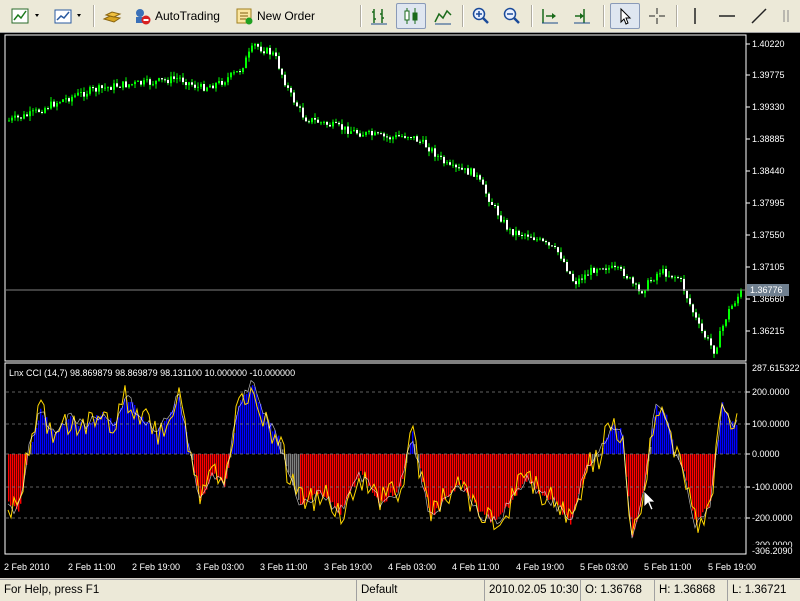 This screenshot has width=800, height=601. I want to click on time-label: 5 Feb 19:00, so click(732, 567).